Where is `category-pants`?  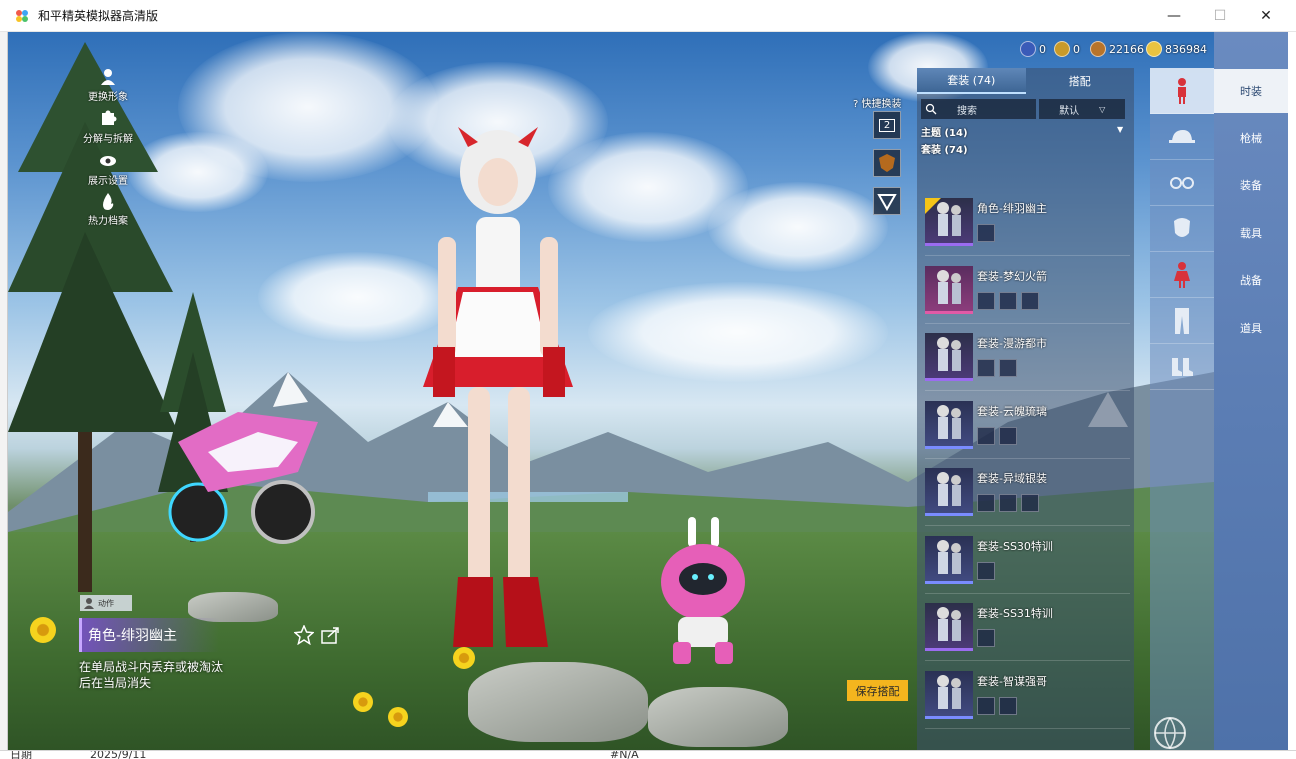 category-pants is located at coordinates (1182, 321).